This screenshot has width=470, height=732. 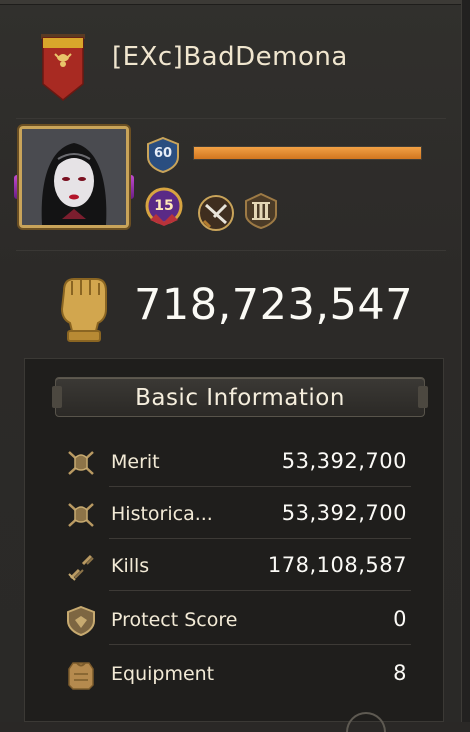 I want to click on experience-bar, so click(x=307, y=153).